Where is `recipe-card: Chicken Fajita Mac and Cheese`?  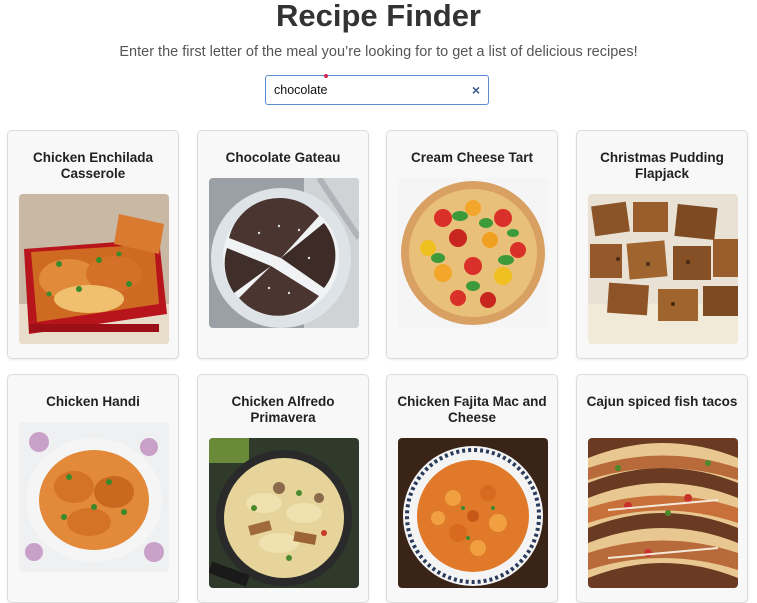 recipe-card: Chicken Fajita Mac and Cheese is located at coordinates (472, 488).